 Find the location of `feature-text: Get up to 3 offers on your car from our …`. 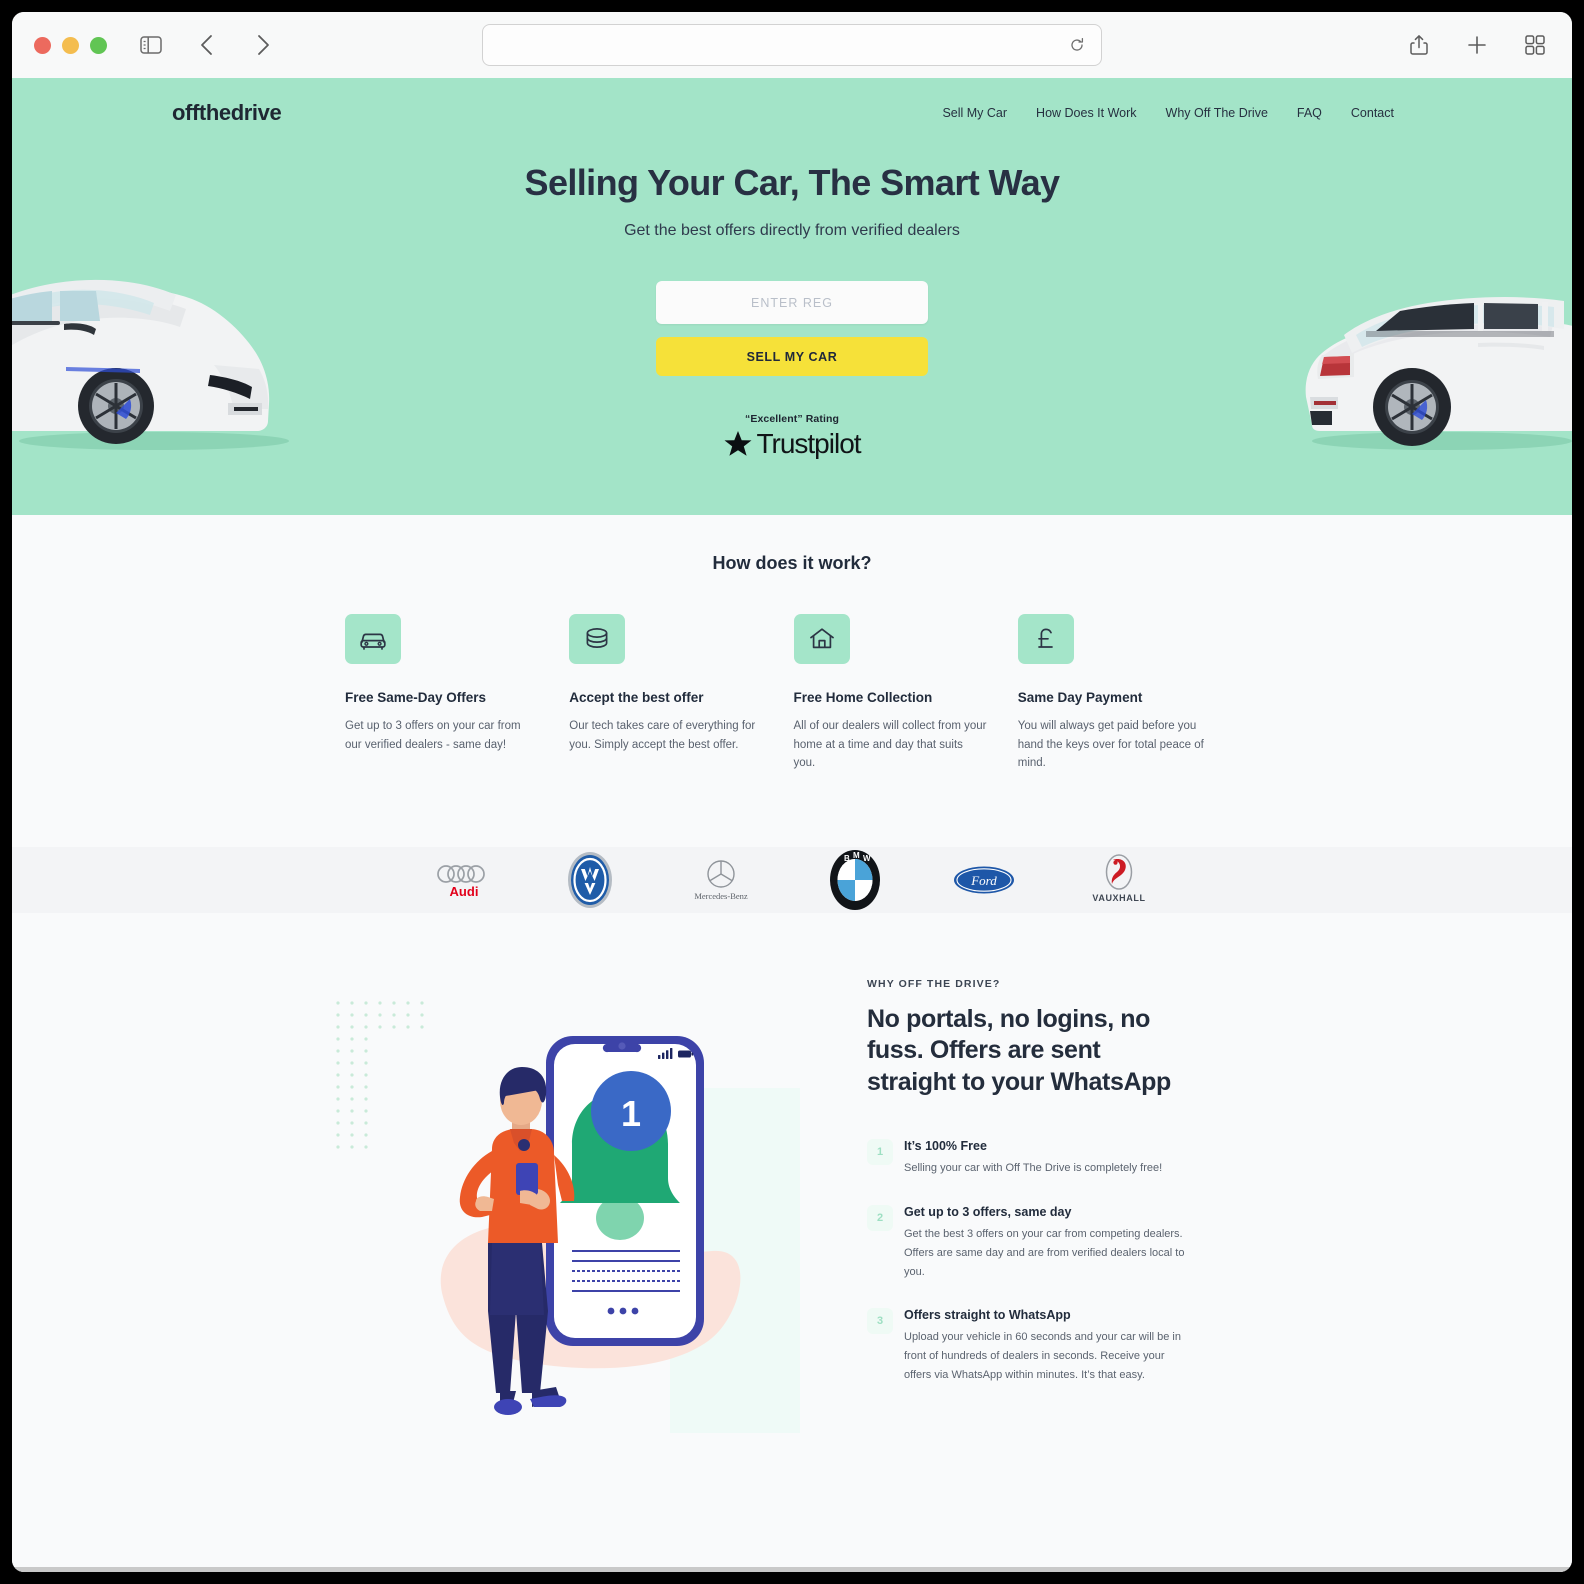

feature-text: Get up to 3 offers on your car from our … is located at coordinates (433, 735).